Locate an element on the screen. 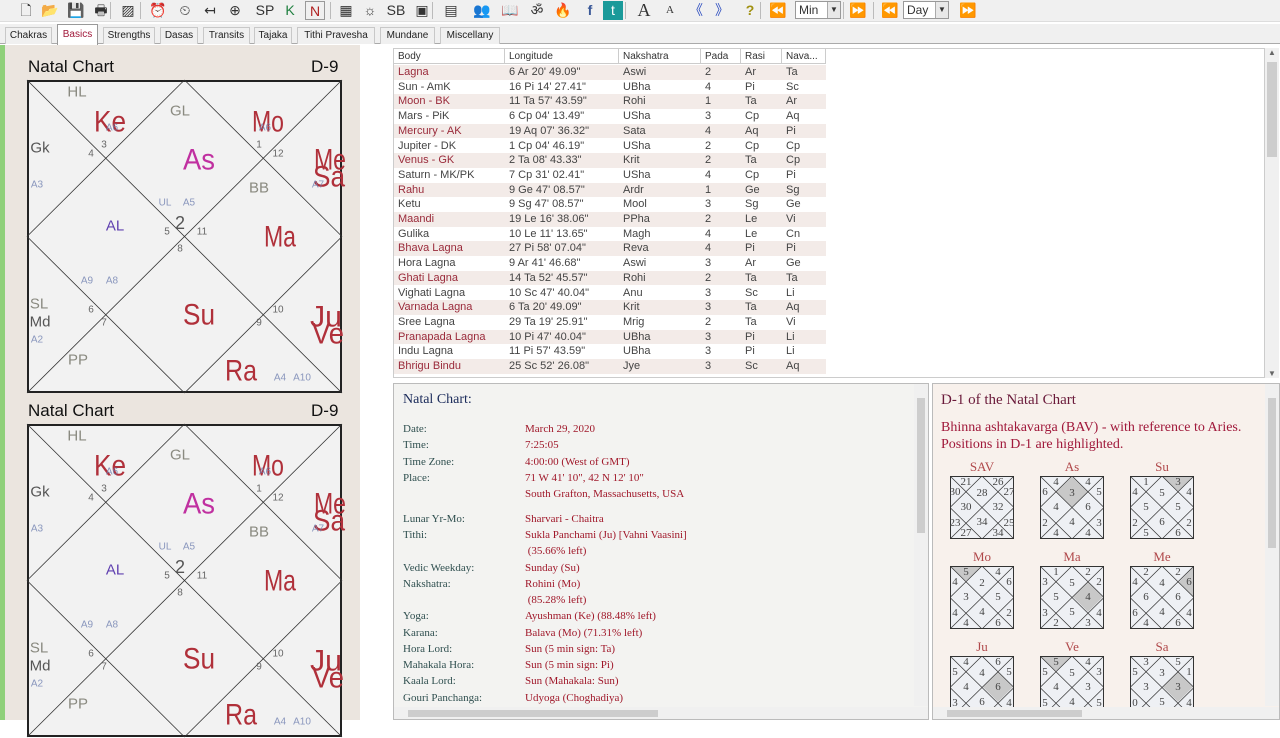 Image resolution: width=1280 pixels, height=738 pixels. scroll-up-icon: ▲ is located at coordinates (1272, 52).